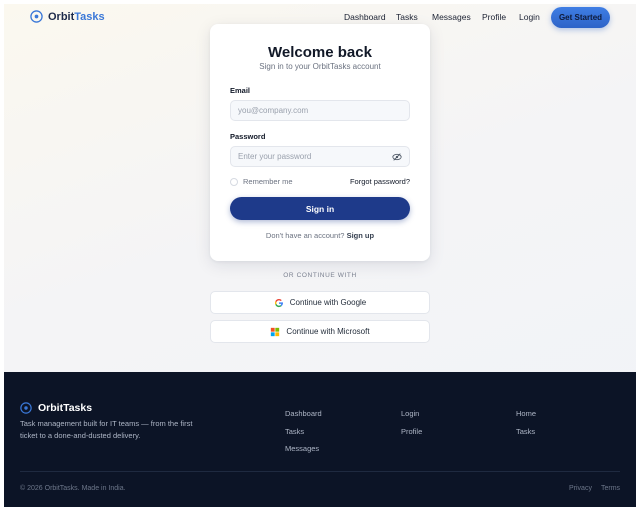 This screenshot has width=640, height=511. I want to click on footer-link-dashboard: Dashboard, so click(303, 413).